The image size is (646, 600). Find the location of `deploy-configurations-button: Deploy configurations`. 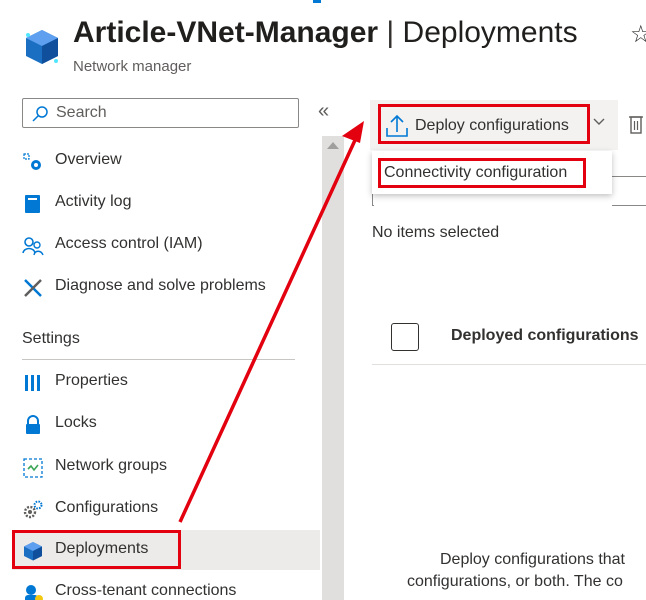

deploy-configurations-button: Deploy configurations is located at coordinates (484, 124).